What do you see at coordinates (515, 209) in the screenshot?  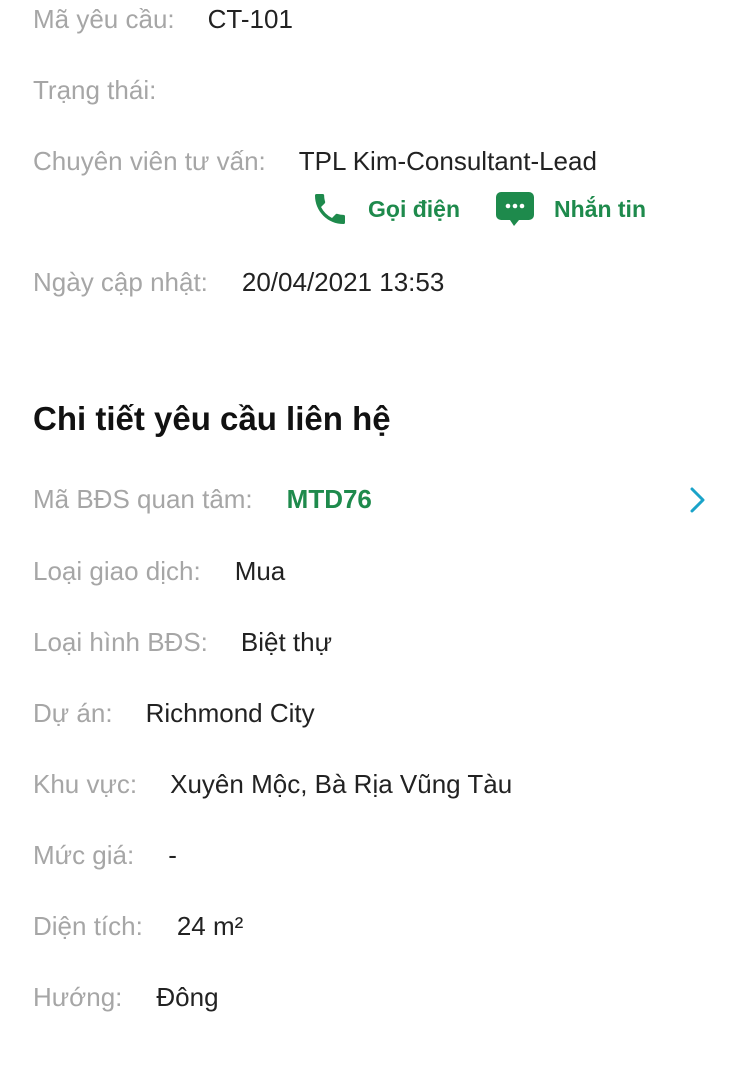 I see `chat-bubble-icon` at bounding box center [515, 209].